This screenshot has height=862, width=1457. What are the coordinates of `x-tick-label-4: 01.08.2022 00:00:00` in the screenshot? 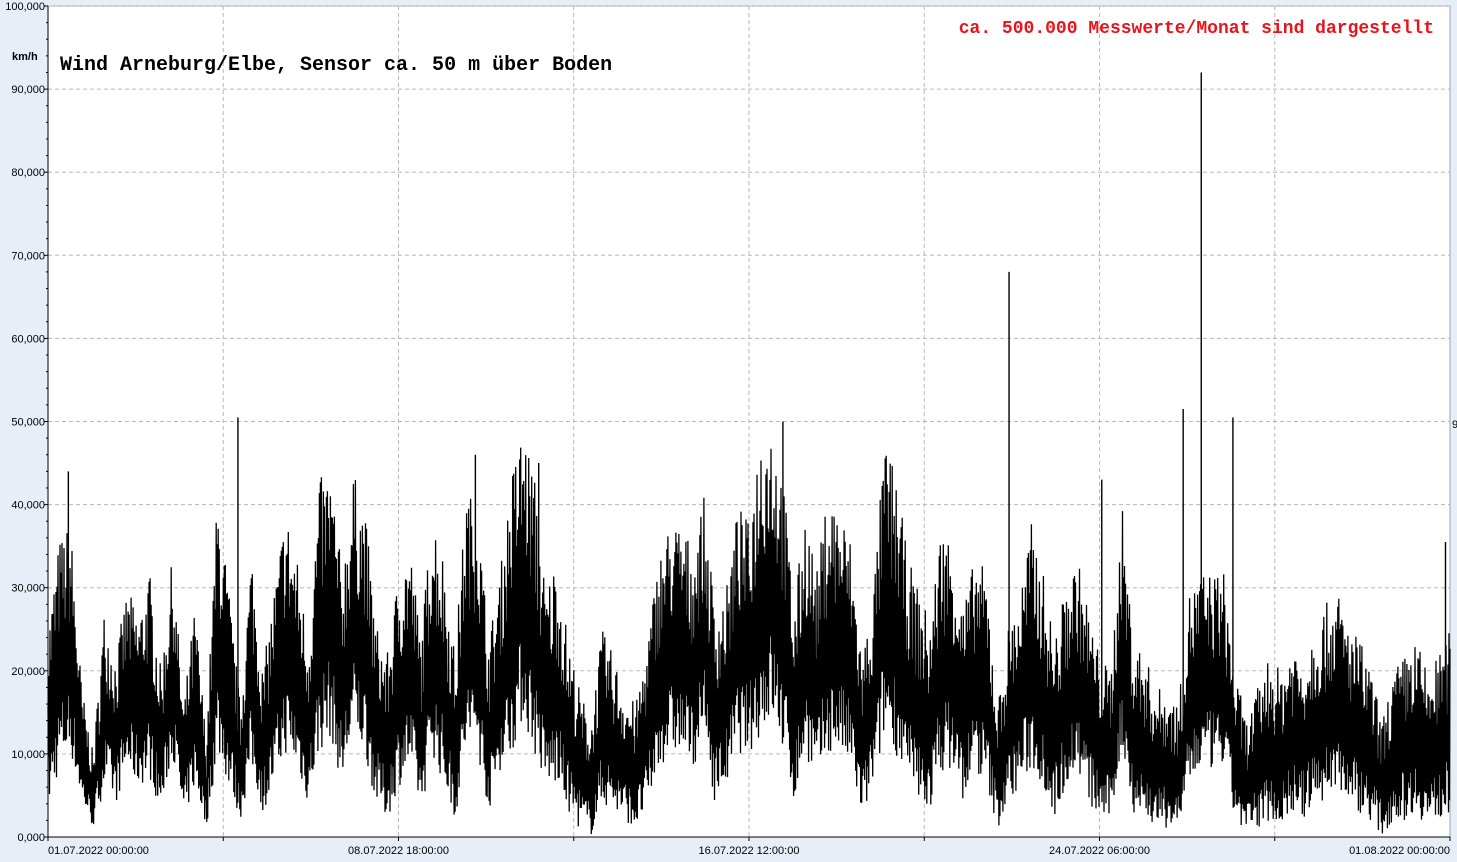 It's located at (1399, 851).